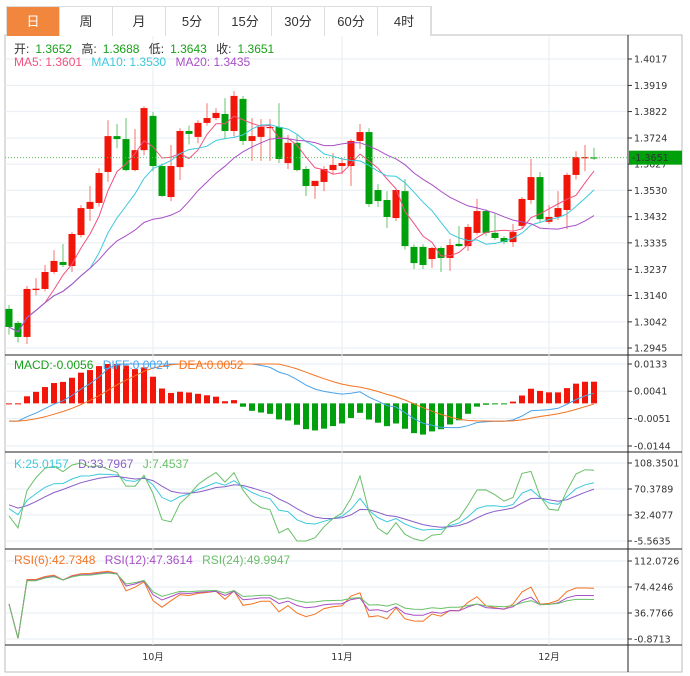  What do you see at coordinates (165, 464) in the screenshot?
I see `j-value: J:7.4537` at bounding box center [165, 464].